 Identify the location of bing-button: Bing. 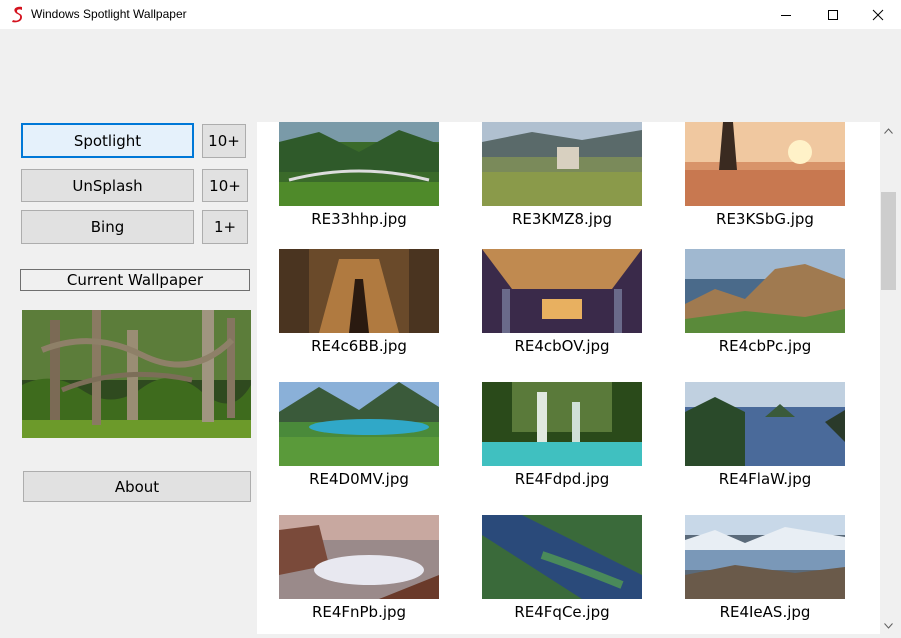
(107, 227).